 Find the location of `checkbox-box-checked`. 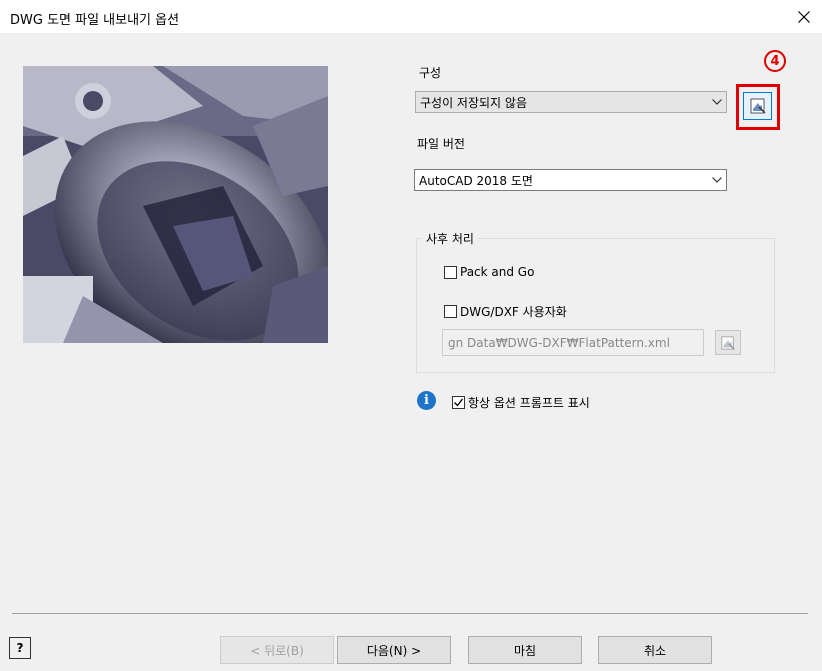

checkbox-box-checked is located at coordinates (458, 402).